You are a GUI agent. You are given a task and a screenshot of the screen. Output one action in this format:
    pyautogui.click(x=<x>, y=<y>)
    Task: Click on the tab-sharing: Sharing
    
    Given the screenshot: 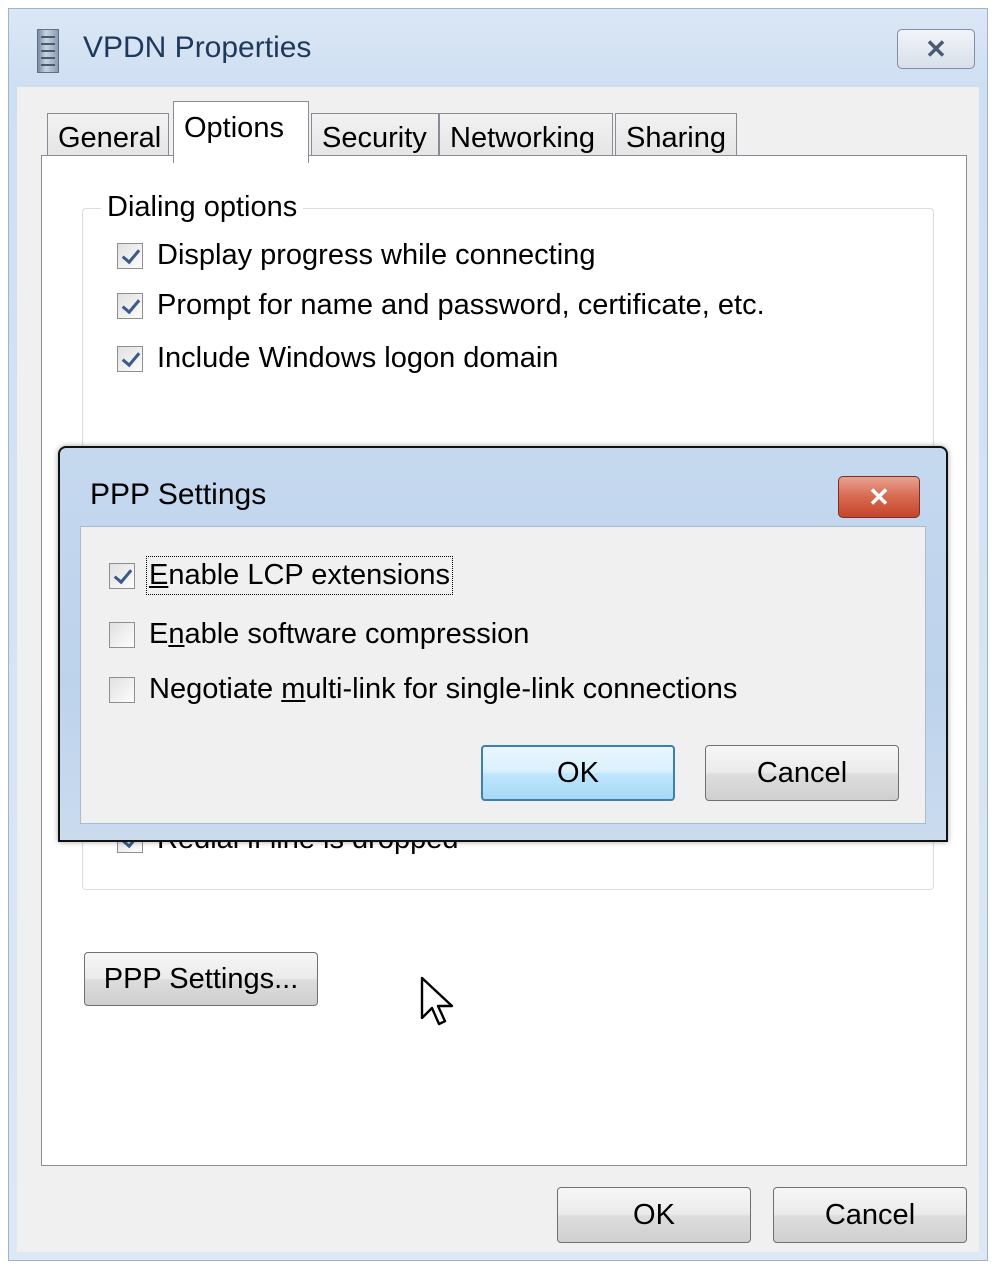 What is the action you would take?
    pyautogui.click(x=676, y=137)
    